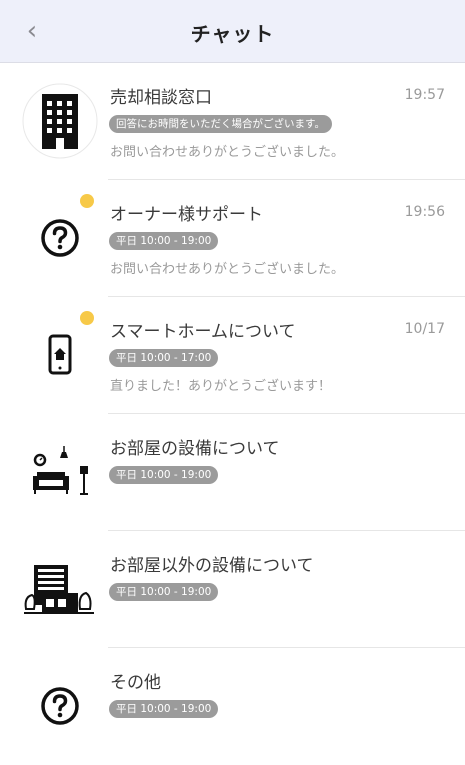 This screenshot has height=765, width=465. What do you see at coordinates (424, 212) in the screenshot?
I see `last-message-time: 19:56` at bounding box center [424, 212].